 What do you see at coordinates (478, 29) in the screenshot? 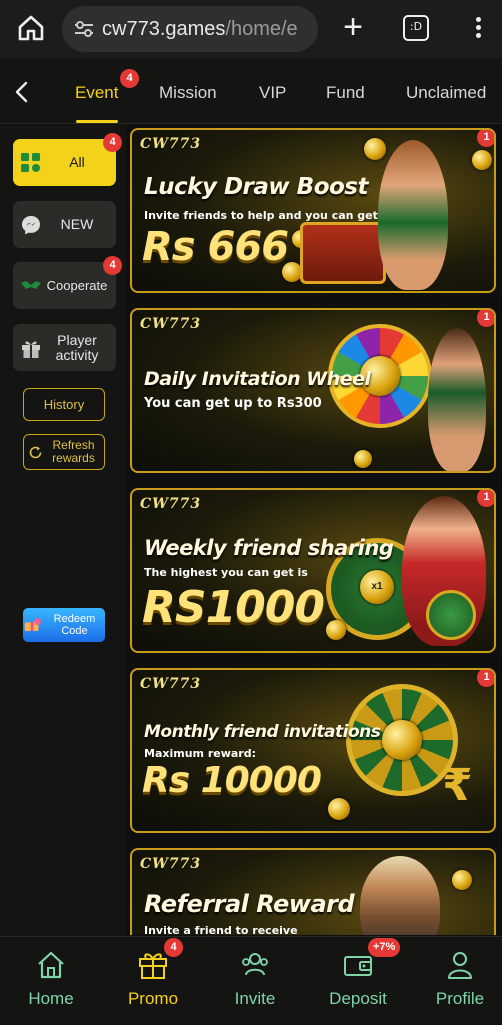
I see `browser-menu-icon` at bounding box center [478, 29].